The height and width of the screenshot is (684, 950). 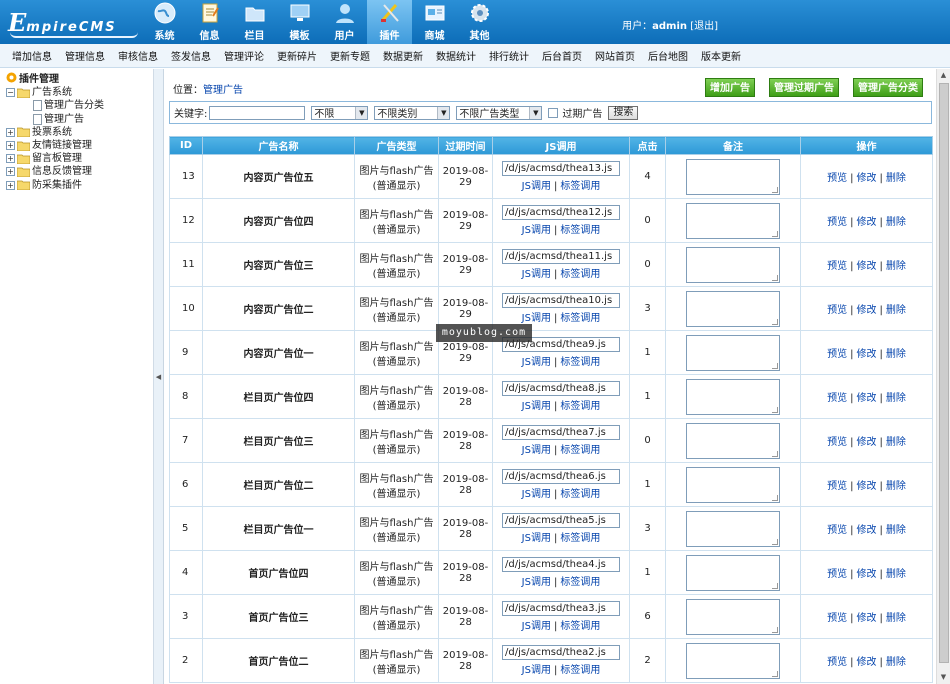 I want to click on scroll-down-icon: ▼, so click(x=943, y=677).